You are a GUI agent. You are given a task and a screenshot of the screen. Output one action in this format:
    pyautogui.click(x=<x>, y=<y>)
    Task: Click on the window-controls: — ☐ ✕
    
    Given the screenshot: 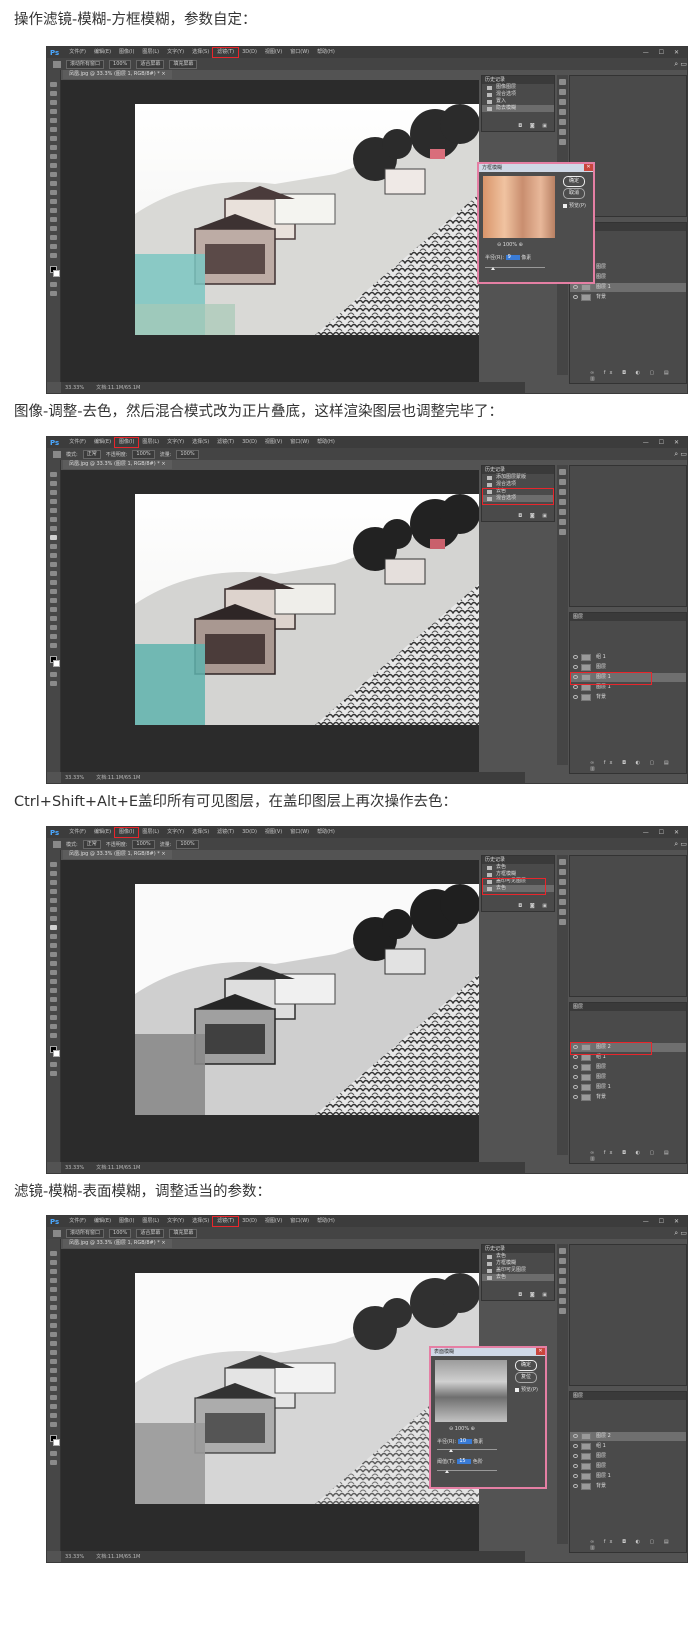 What is the action you would take?
    pyautogui.click(x=663, y=442)
    